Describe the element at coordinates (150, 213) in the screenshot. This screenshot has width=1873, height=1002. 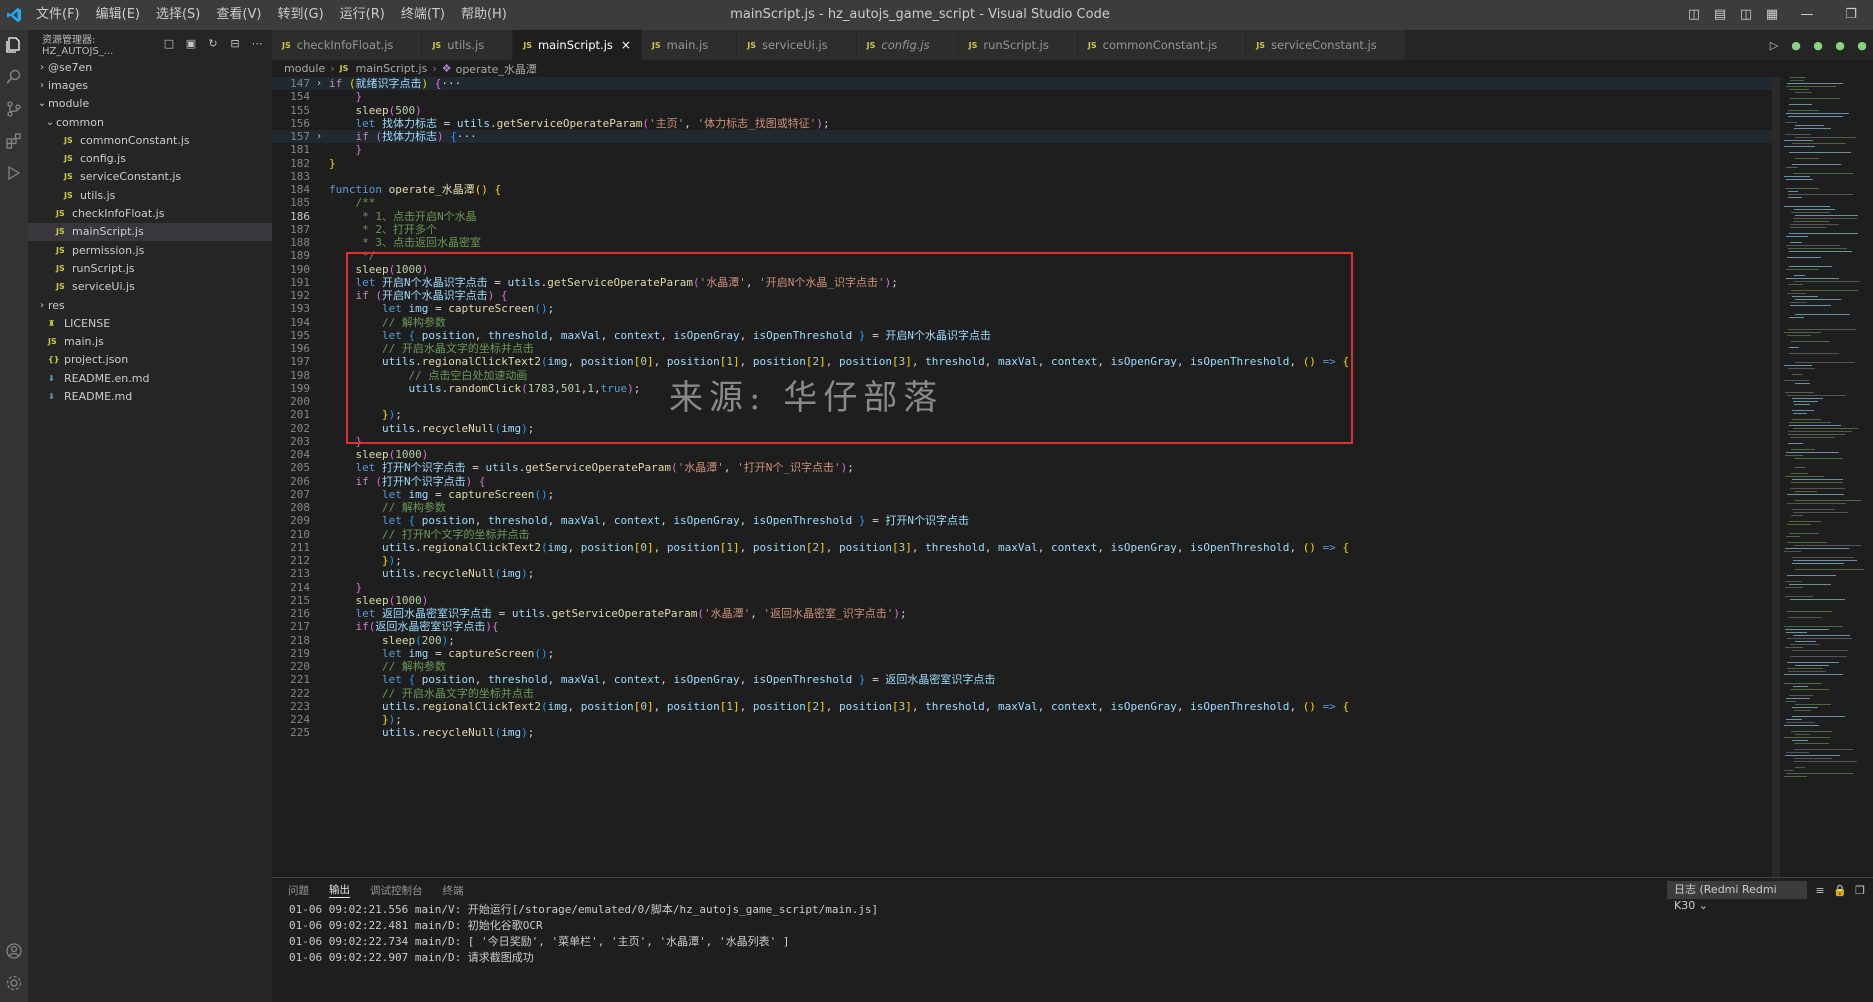
I see `tree-file: JS checkInfoFloat.js` at that location.